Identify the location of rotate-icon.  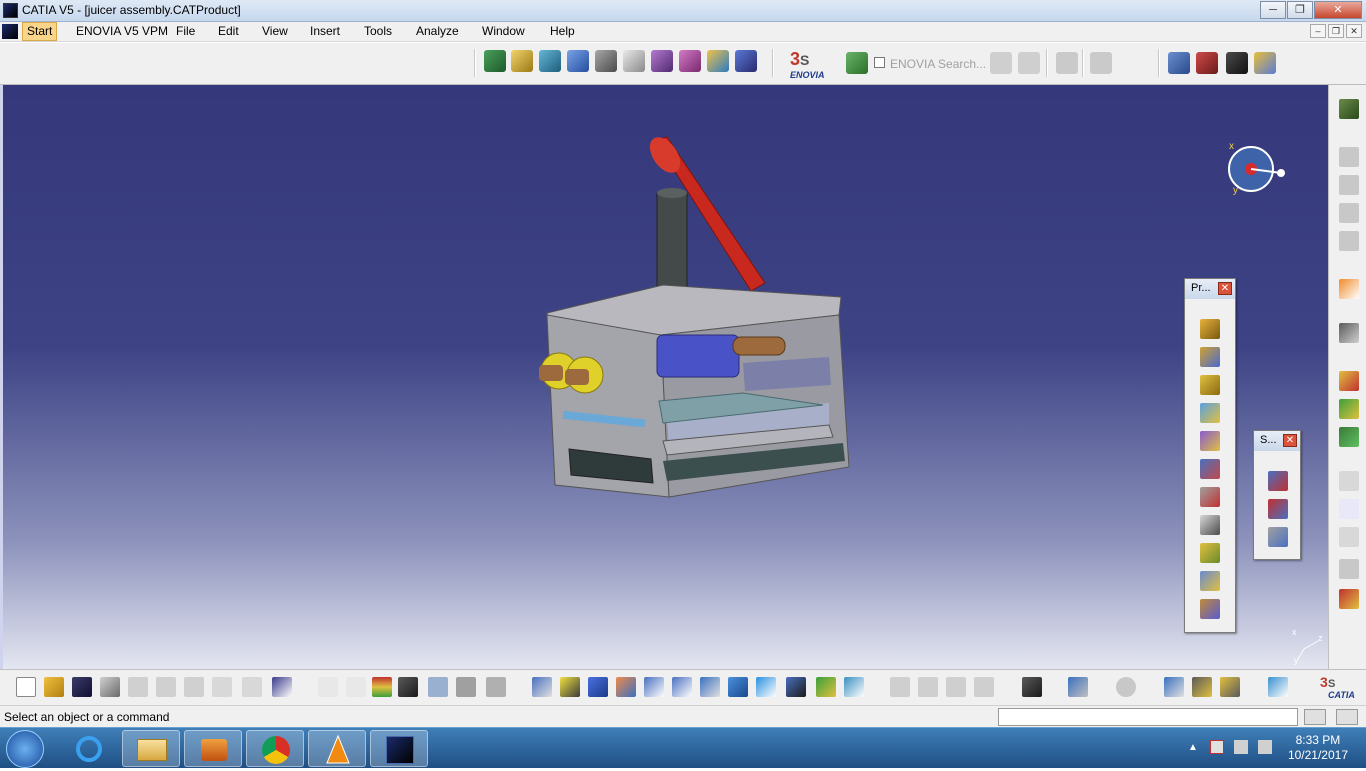
(626, 687).